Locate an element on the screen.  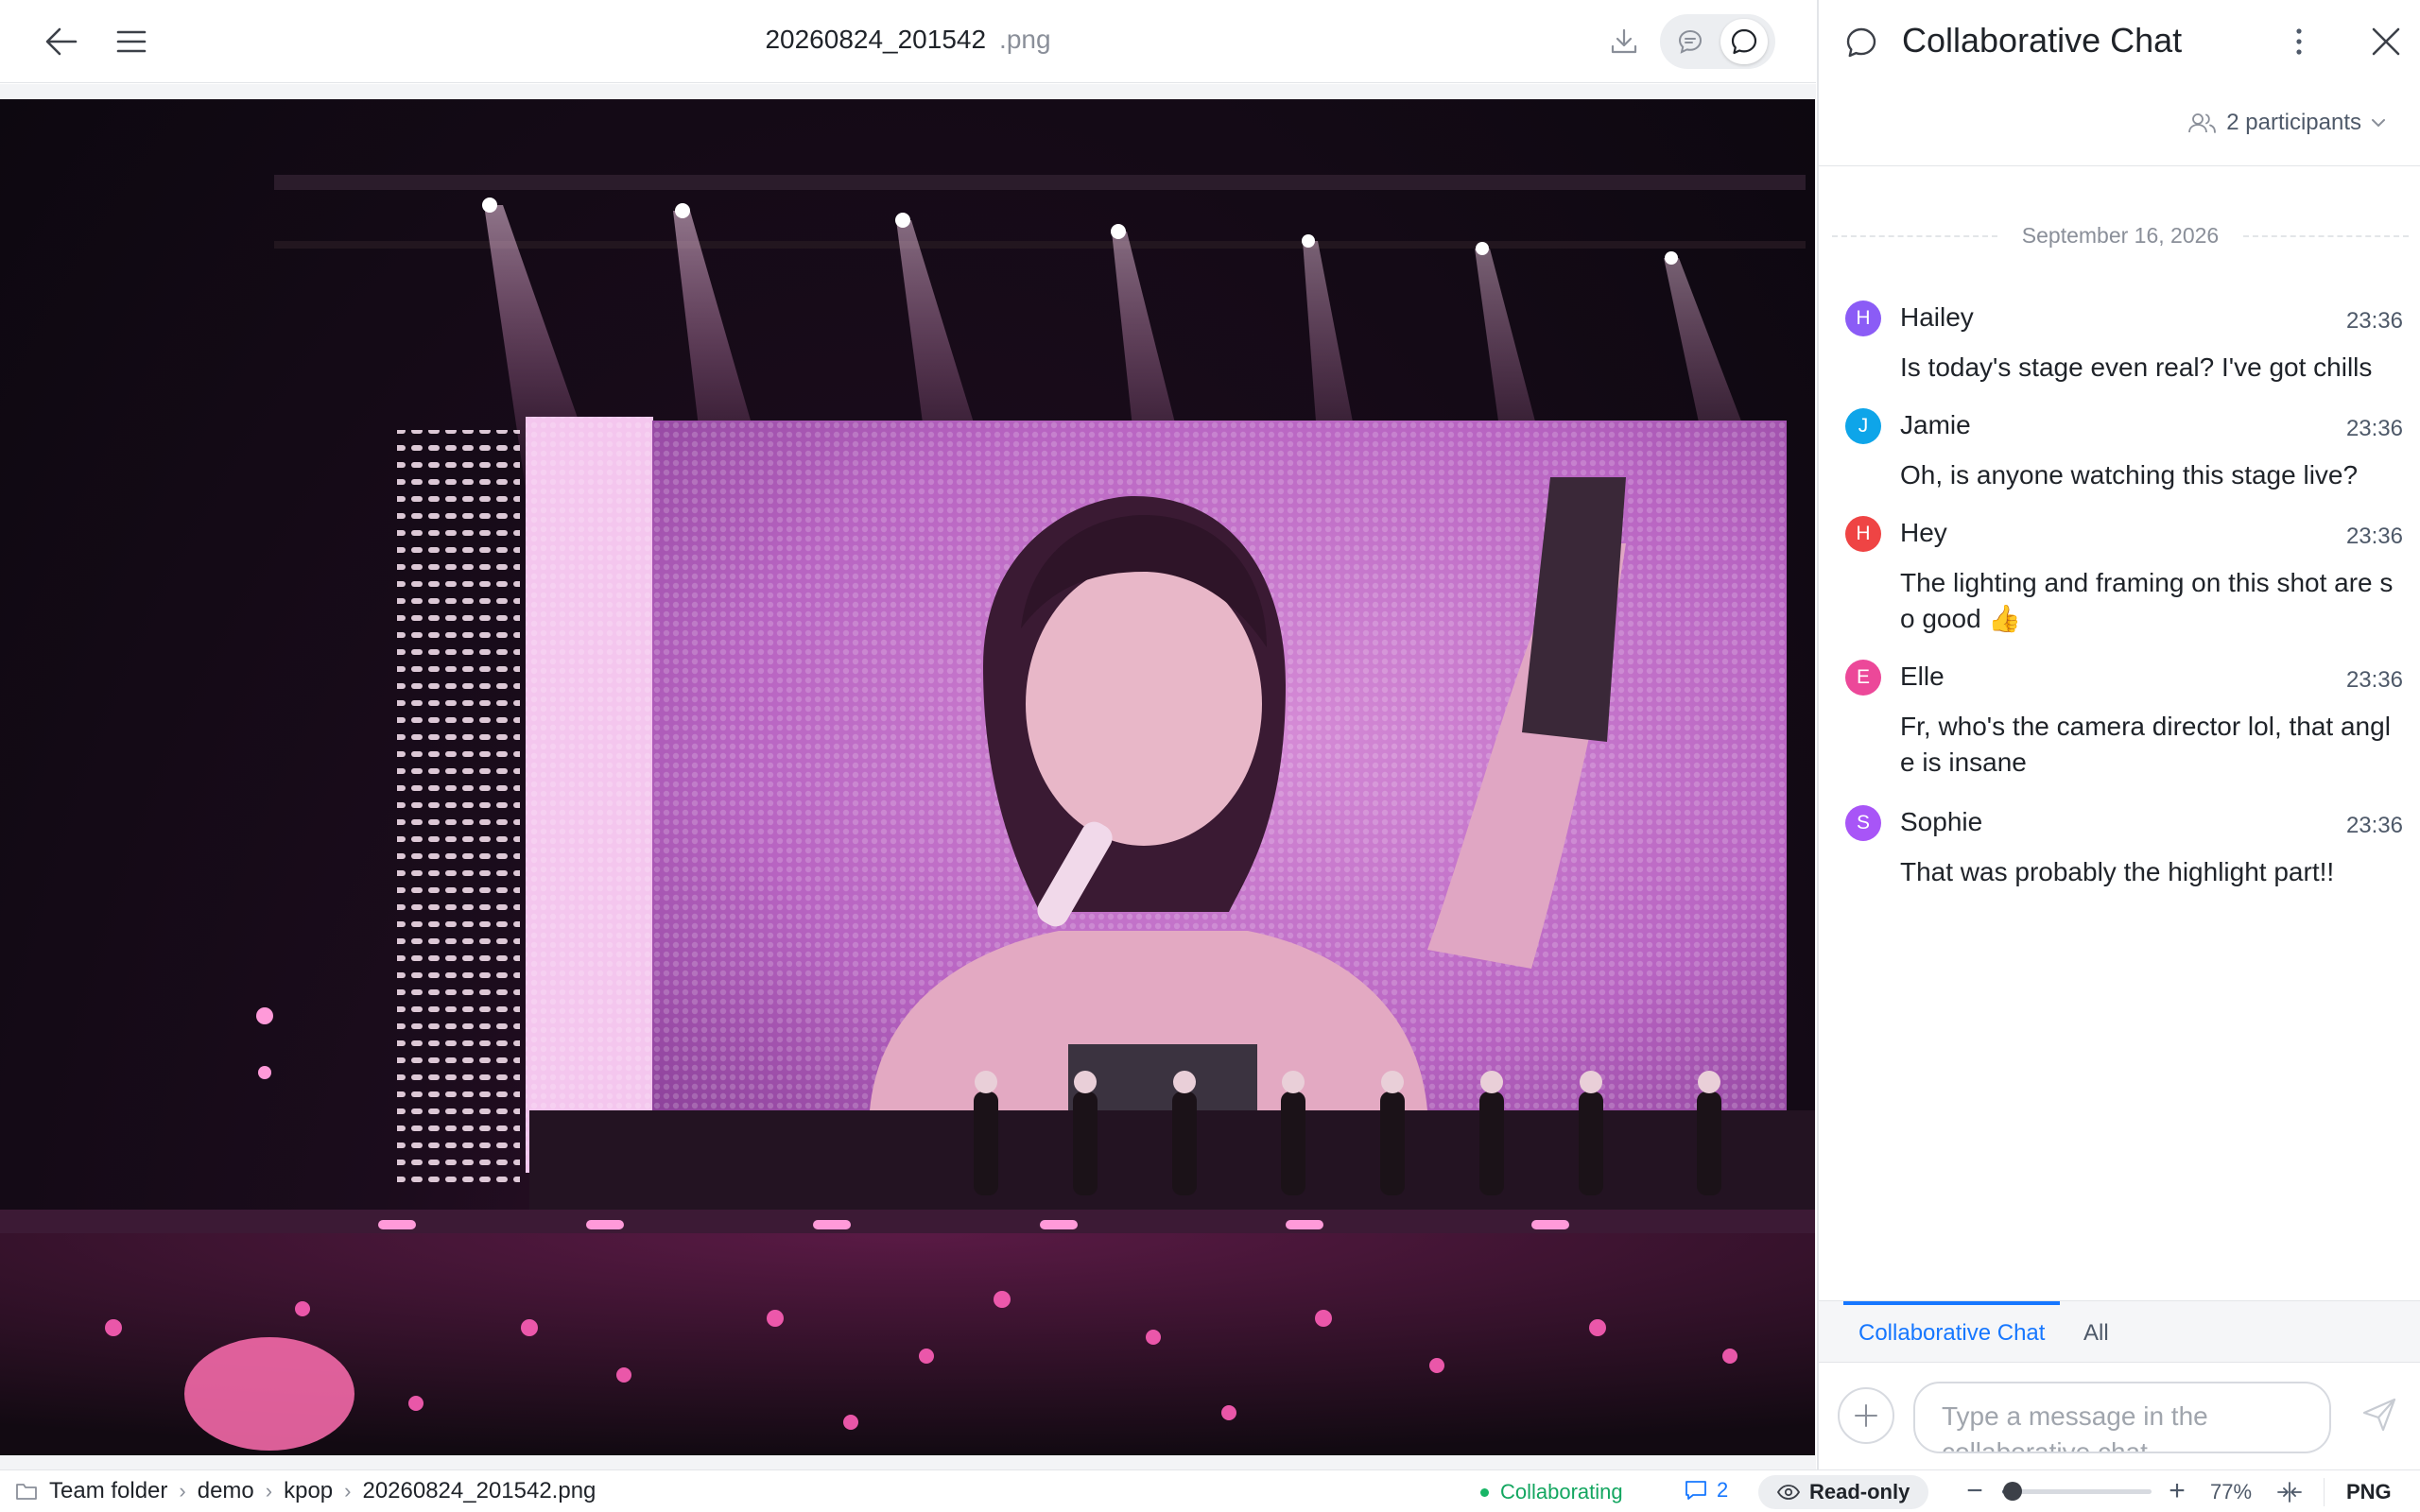
download-button is located at coordinates (1624, 41).